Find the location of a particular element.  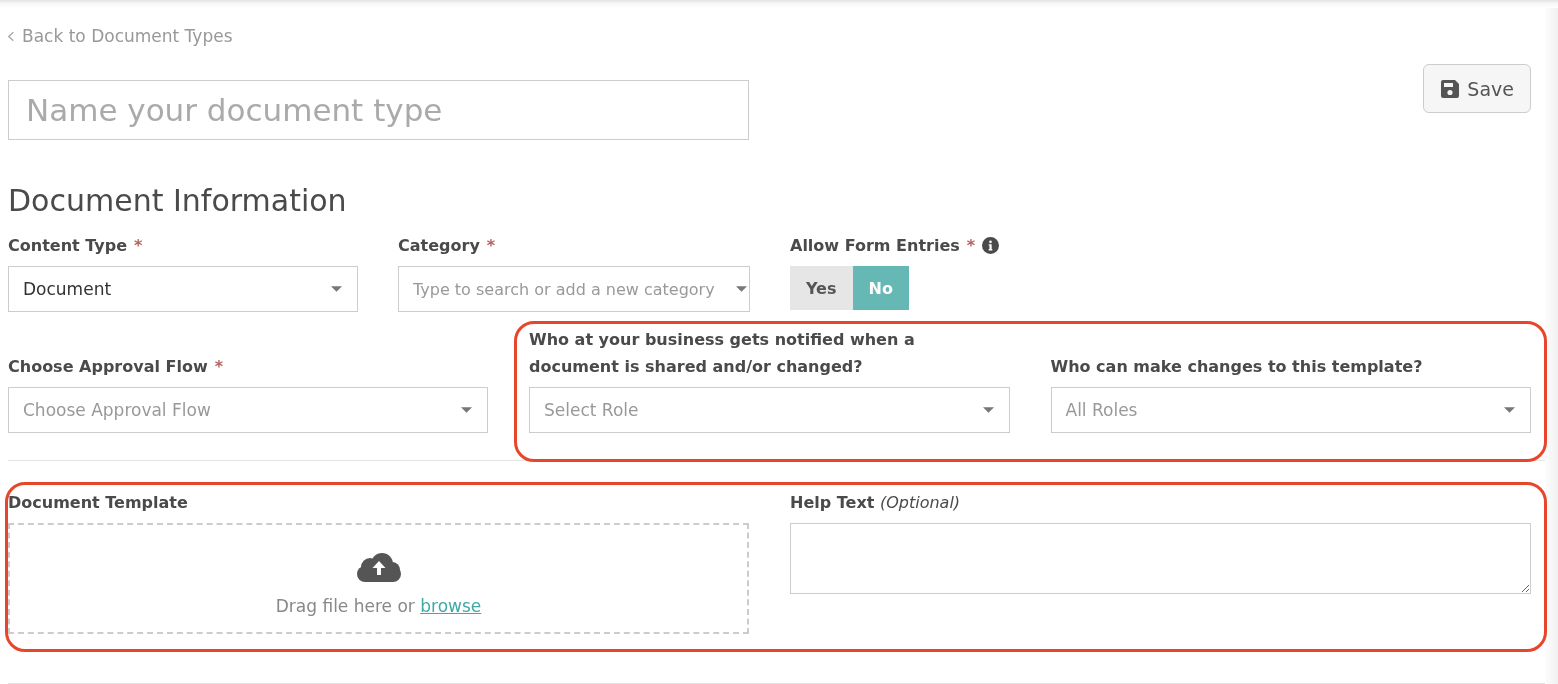

field-label: Who can make changes to this template? is located at coordinates (1236, 367).